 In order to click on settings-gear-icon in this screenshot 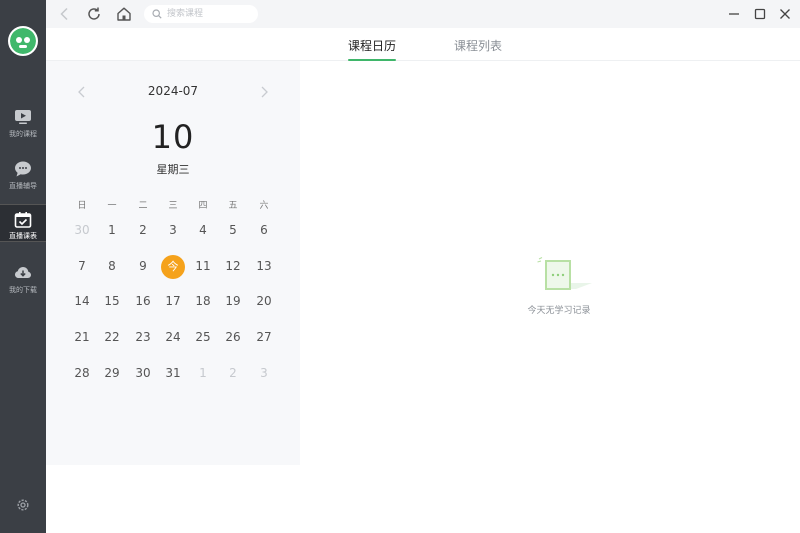, I will do `click(23, 505)`.